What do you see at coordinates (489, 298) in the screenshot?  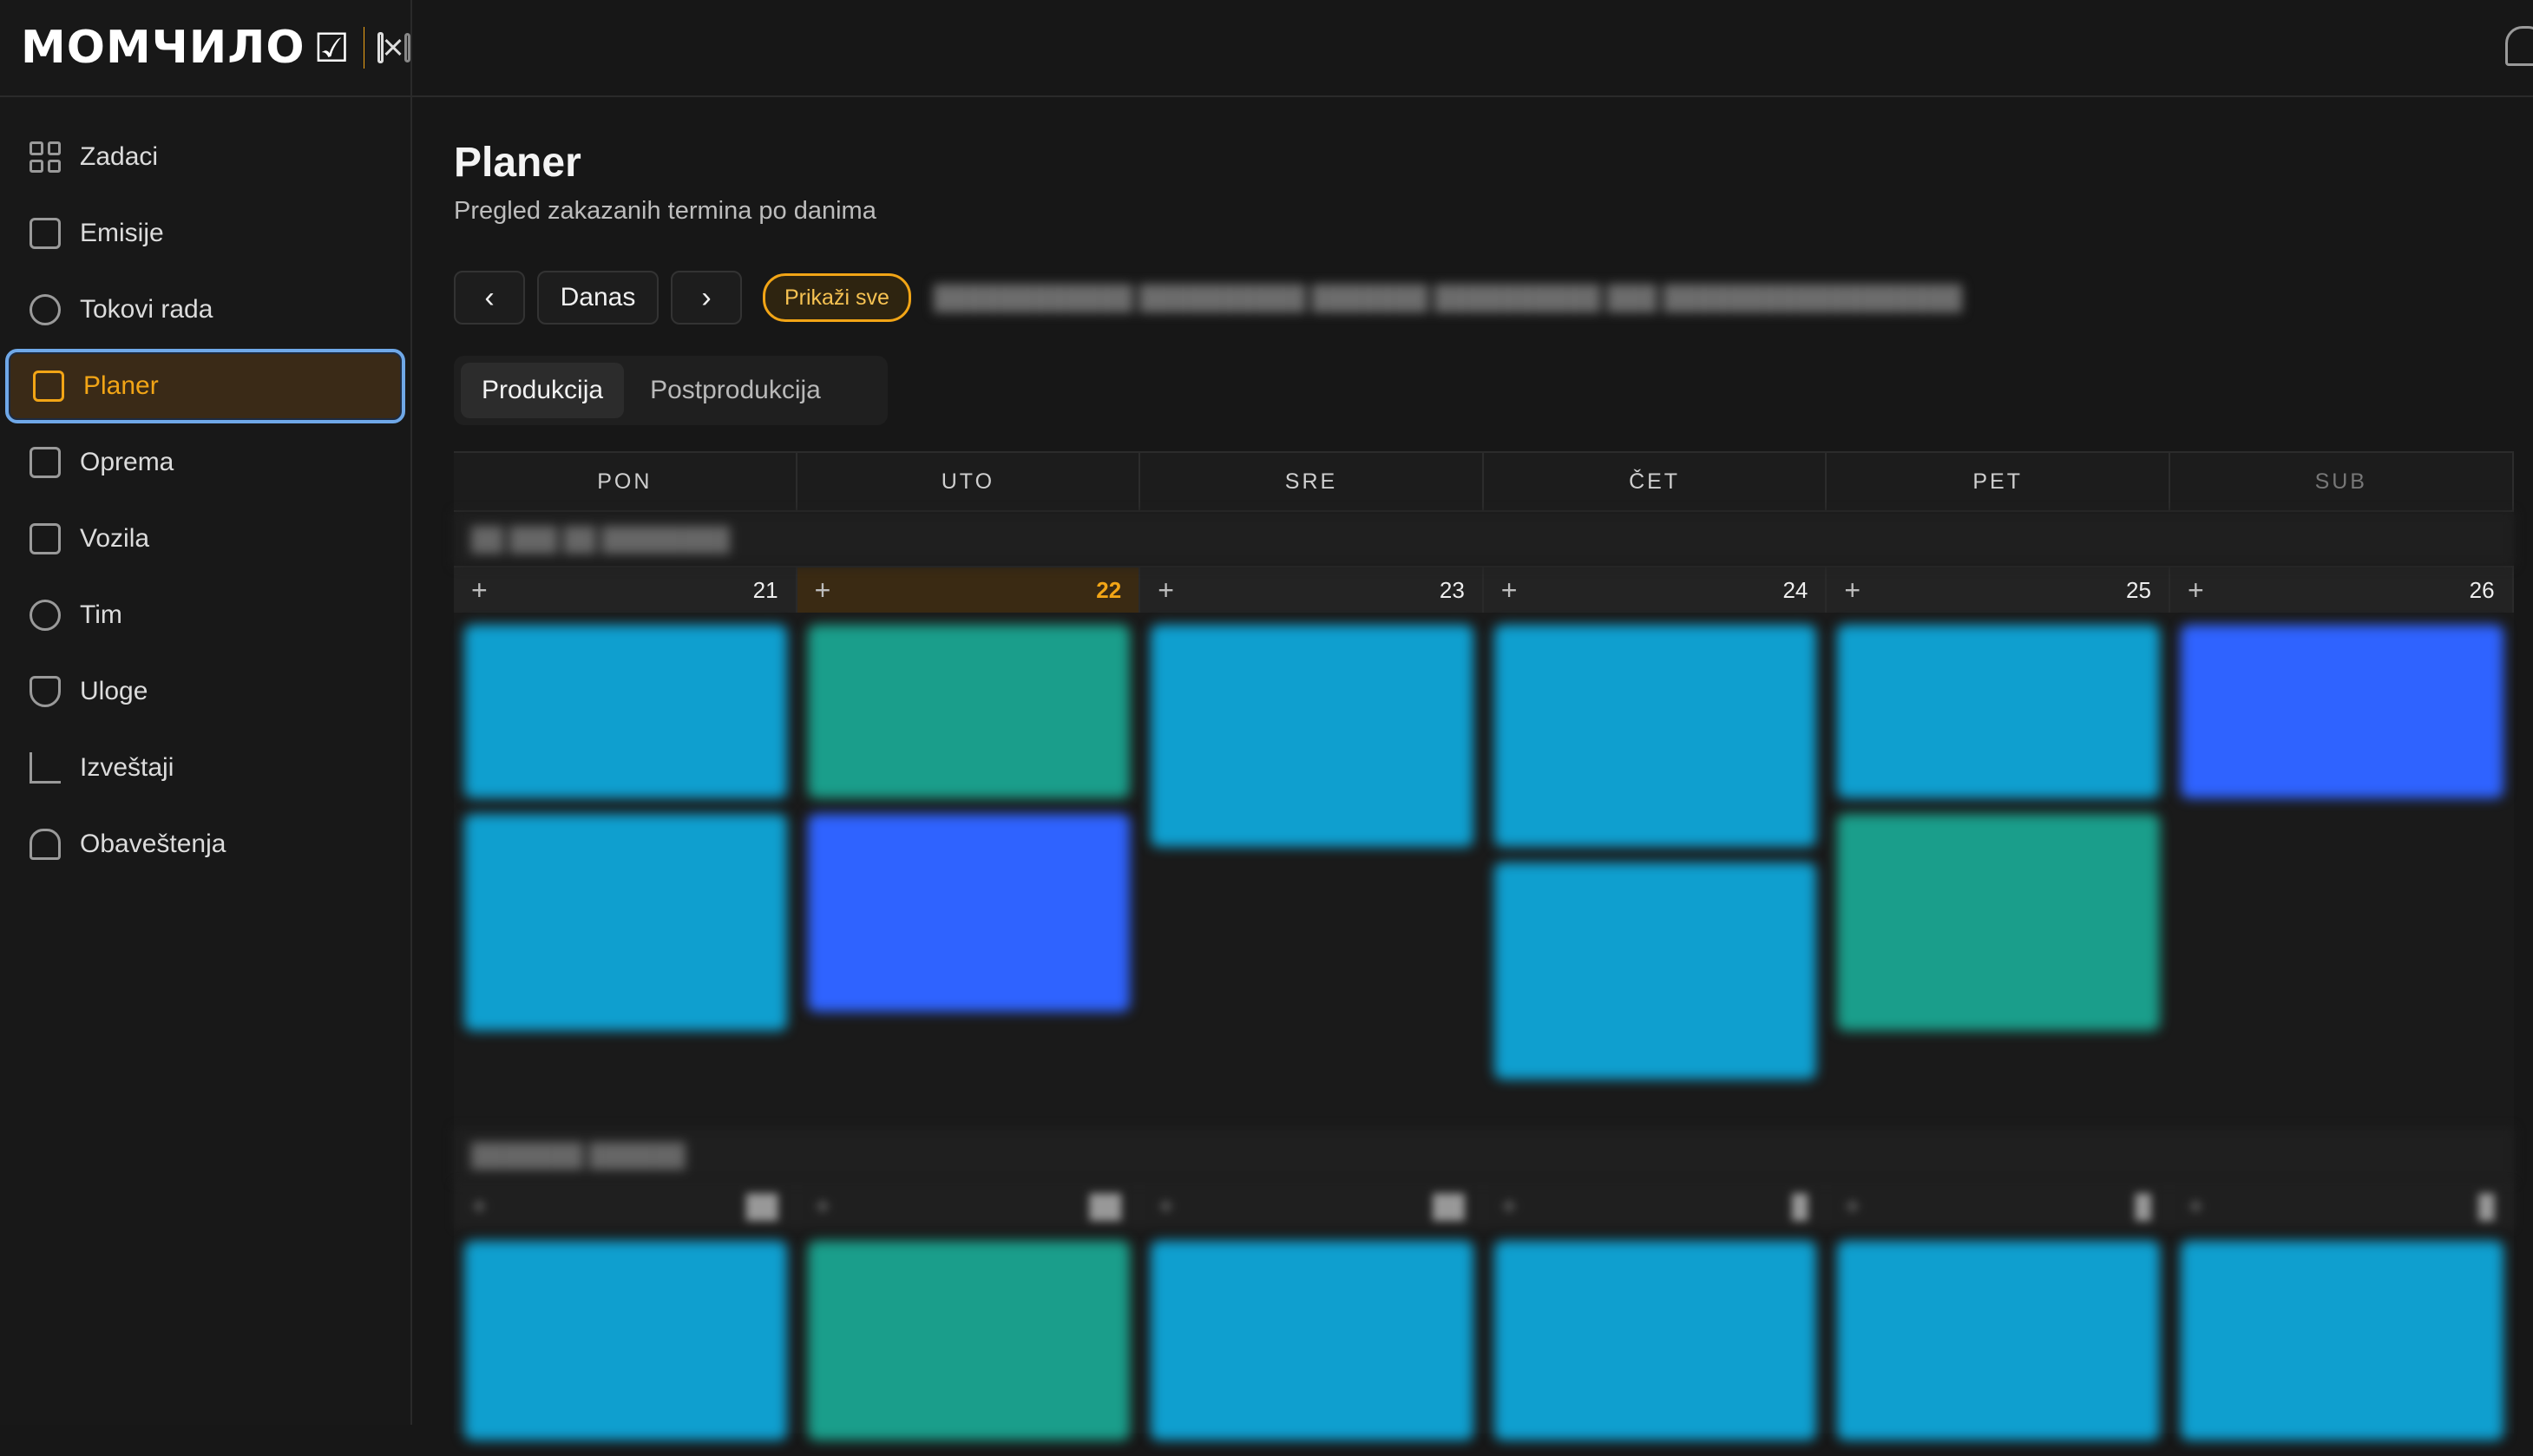 I see `prev-week-button: ‹` at bounding box center [489, 298].